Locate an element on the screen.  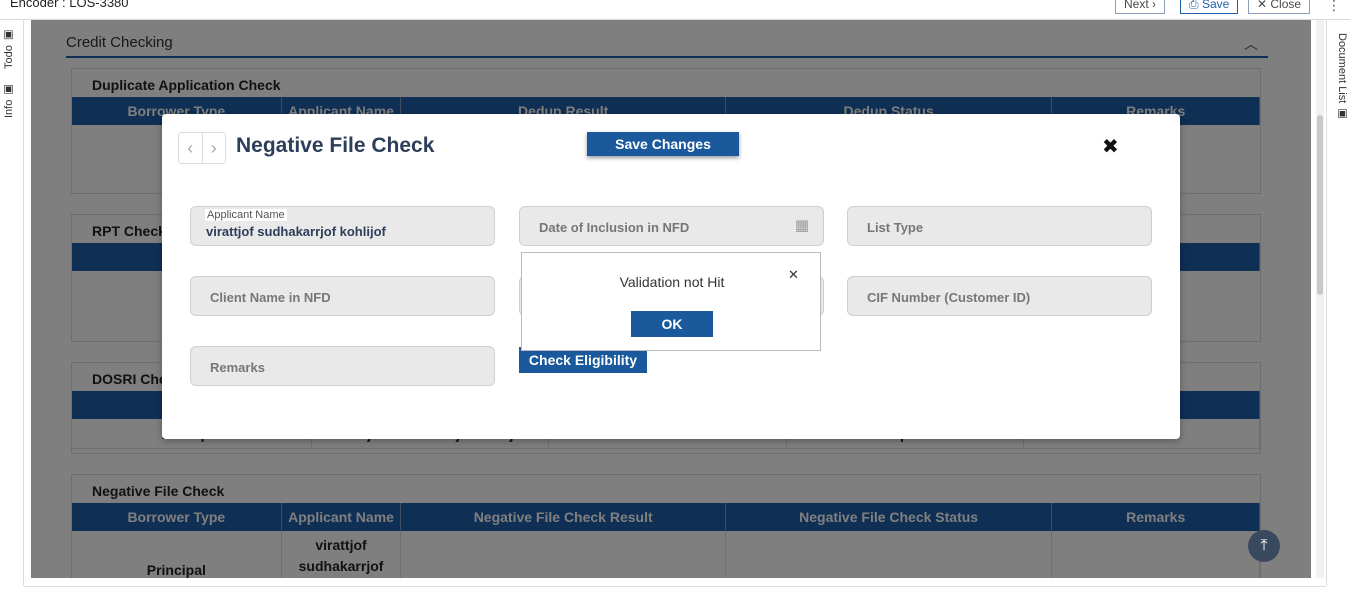
save-icon: ⎙ is located at coordinates (1195, 5).